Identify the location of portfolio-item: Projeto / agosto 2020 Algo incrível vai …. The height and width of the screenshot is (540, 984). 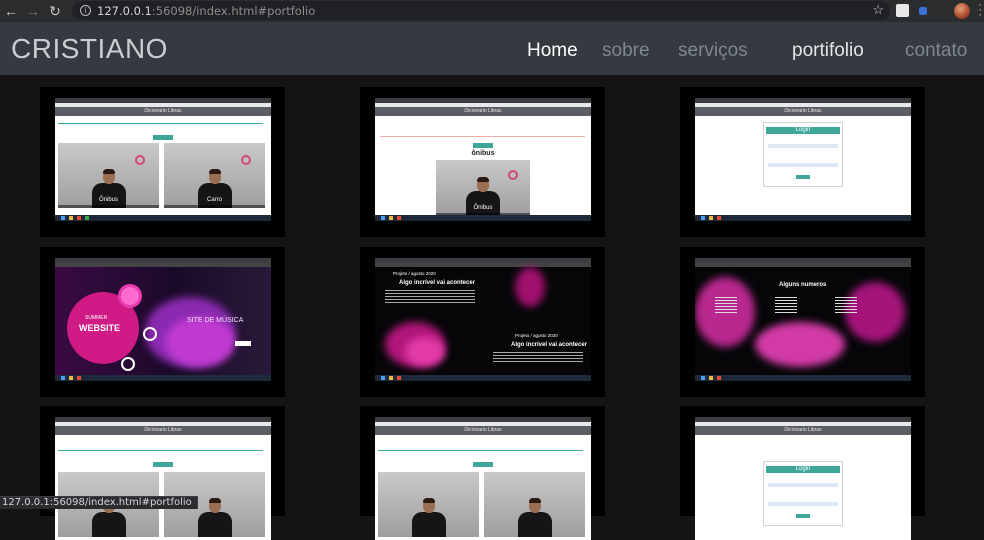
(482, 322).